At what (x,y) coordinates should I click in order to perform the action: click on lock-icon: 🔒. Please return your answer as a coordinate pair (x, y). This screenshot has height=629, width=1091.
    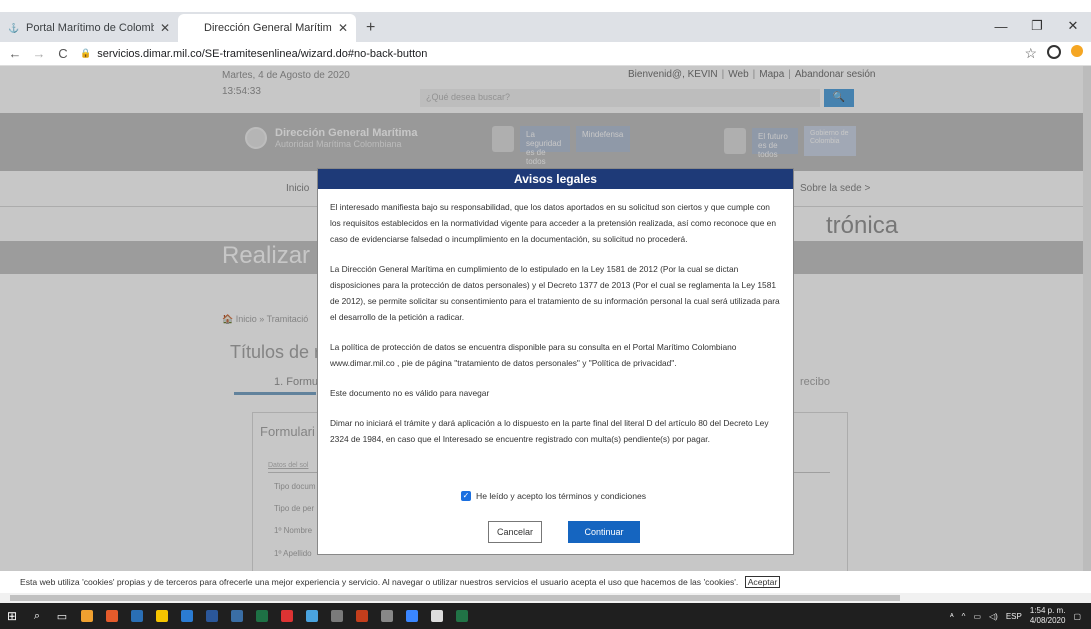
    Looking at the image, I should click on (86, 53).